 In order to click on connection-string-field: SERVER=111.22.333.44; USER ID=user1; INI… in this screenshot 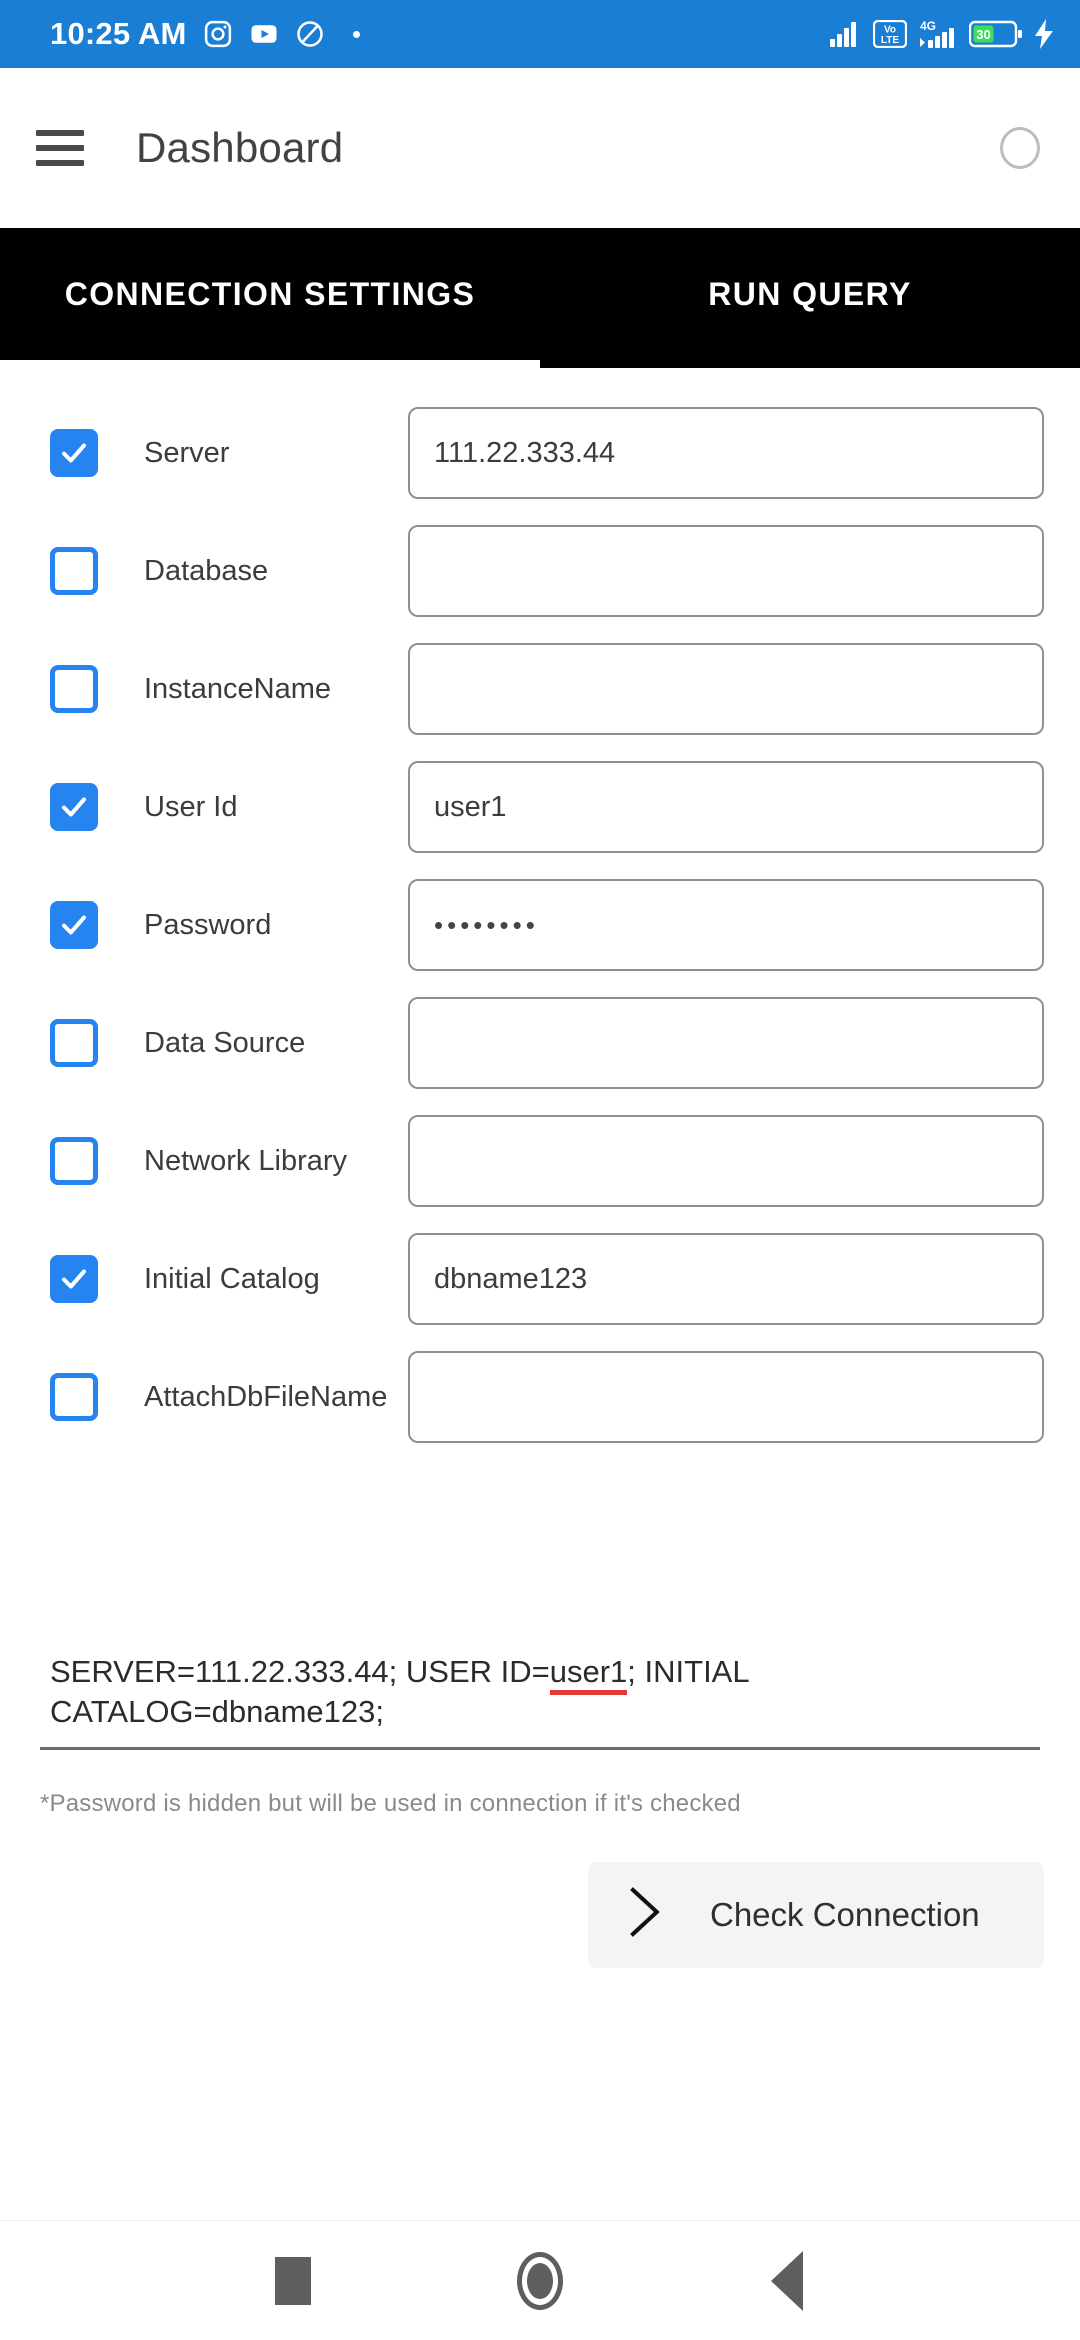, I will do `click(540, 1701)`.